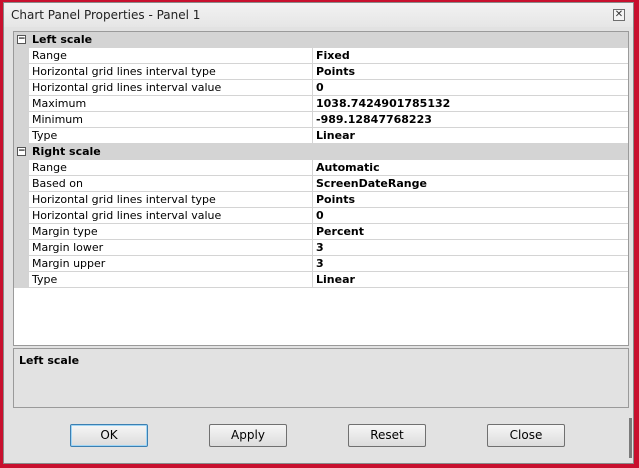 This screenshot has height=468, width=639. I want to click on property-value: ScreenDateRange, so click(470, 184).